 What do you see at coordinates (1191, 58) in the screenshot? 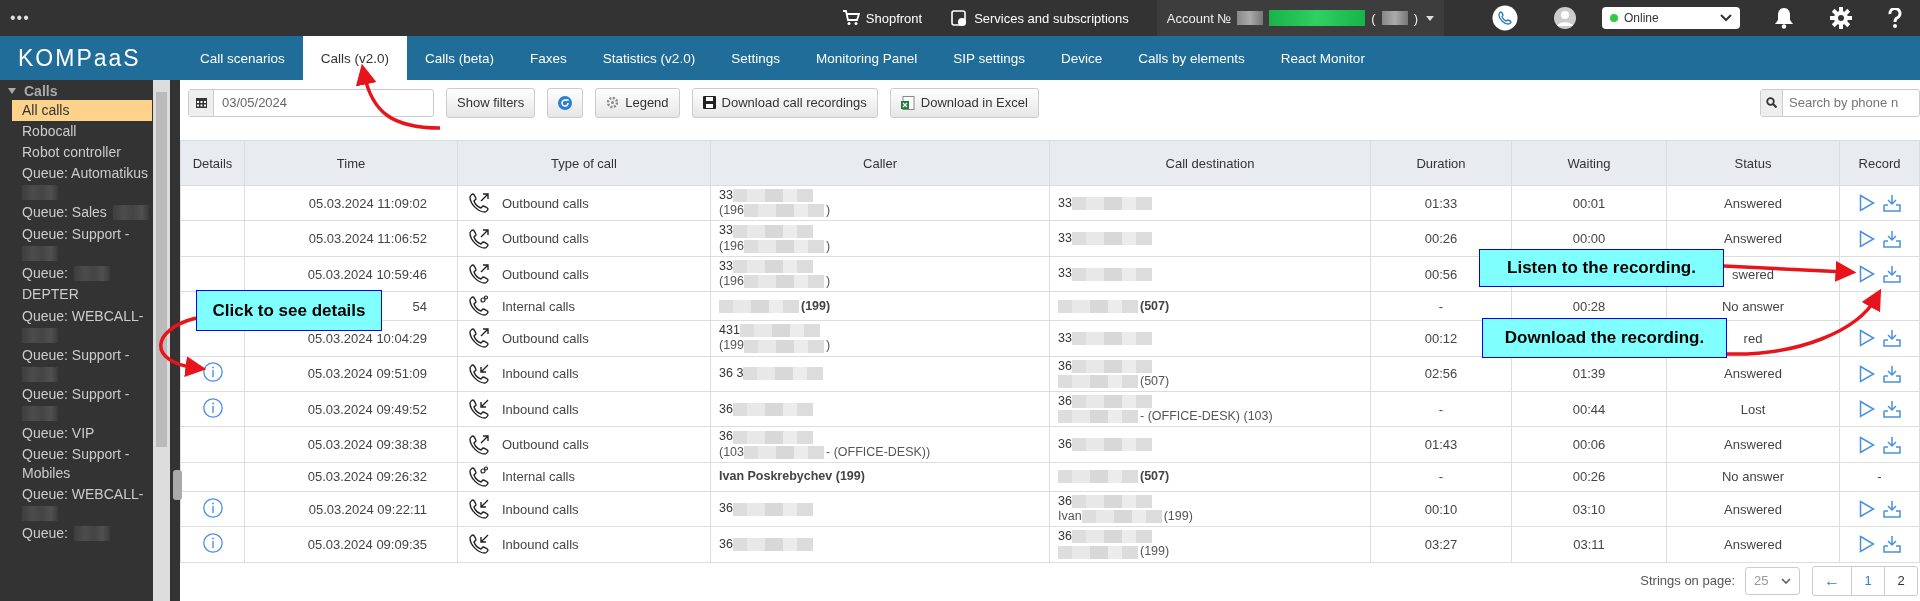
I see `nav-tab: Calls by elements` at bounding box center [1191, 58].